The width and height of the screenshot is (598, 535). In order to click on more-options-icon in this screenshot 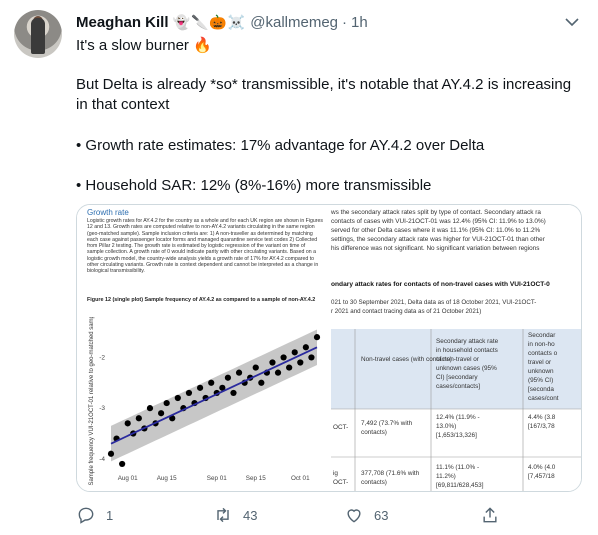, I will do `click(572, 22)`.